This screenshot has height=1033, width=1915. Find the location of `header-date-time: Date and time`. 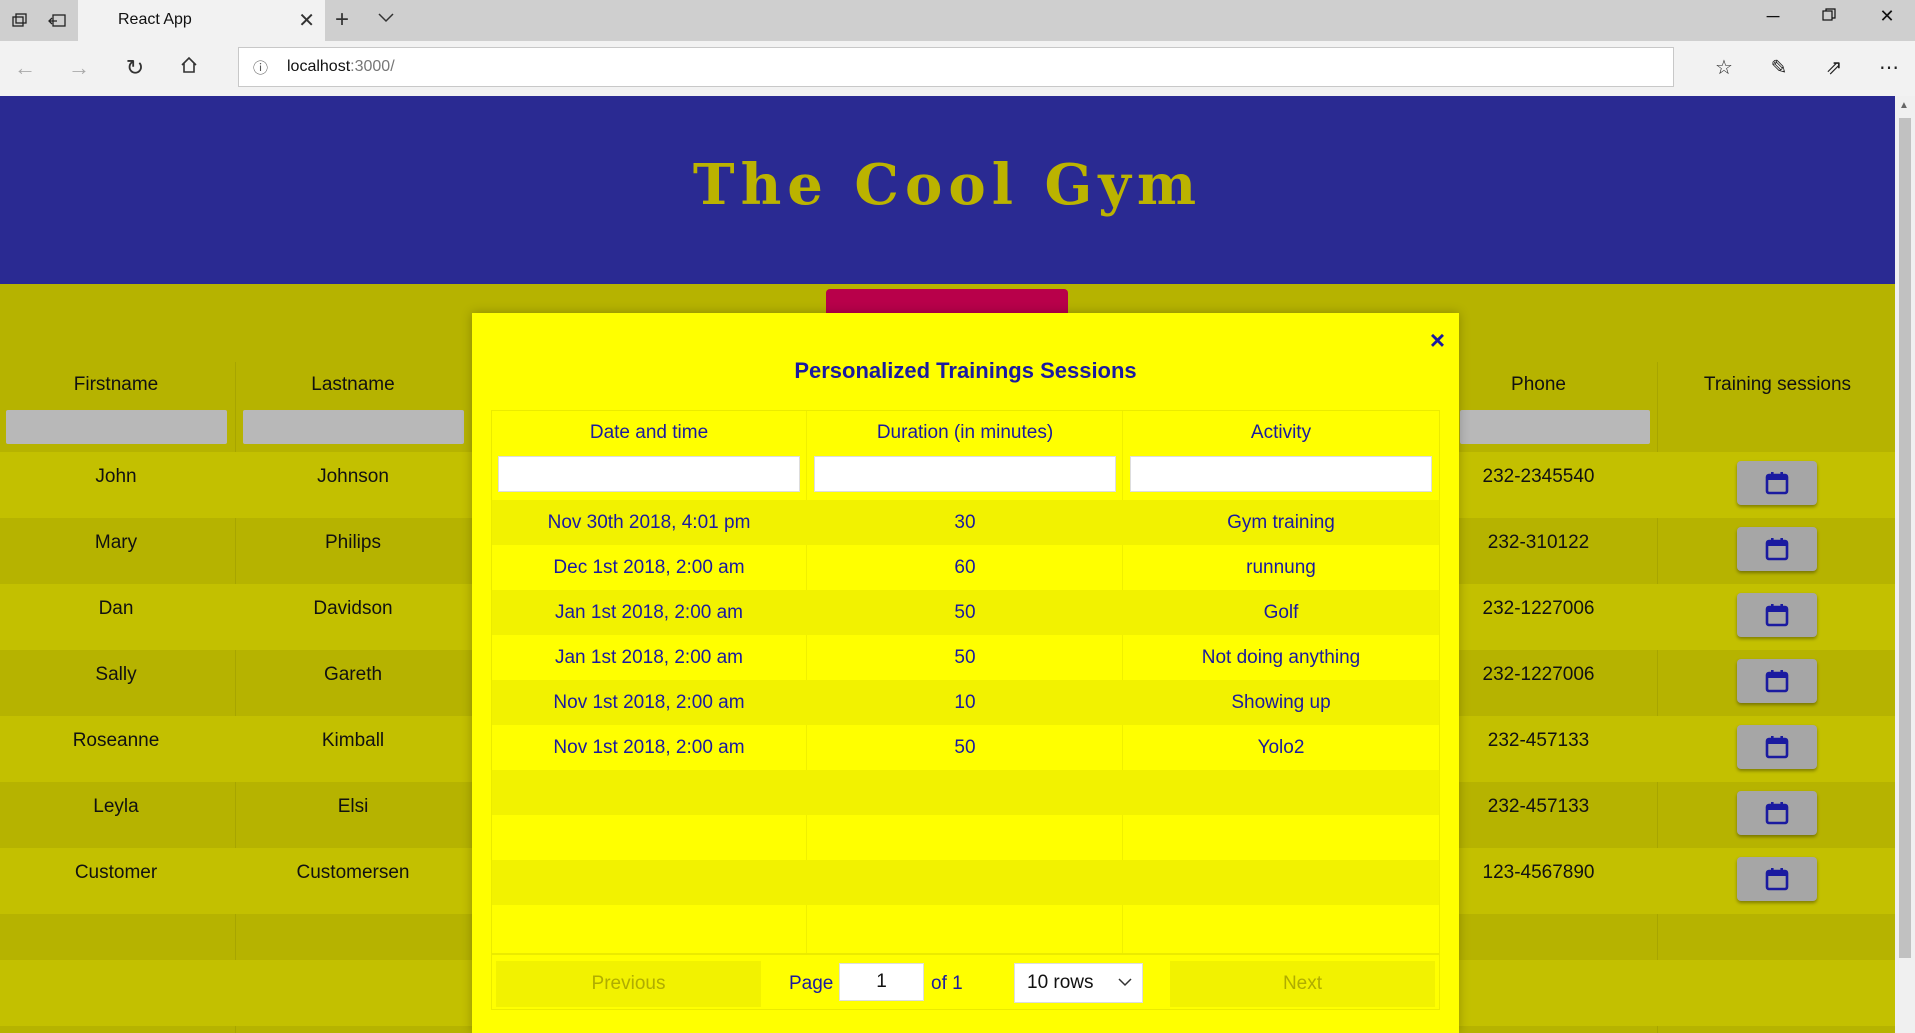

header-date-time: Date and time is located at coordinates (649, 432).